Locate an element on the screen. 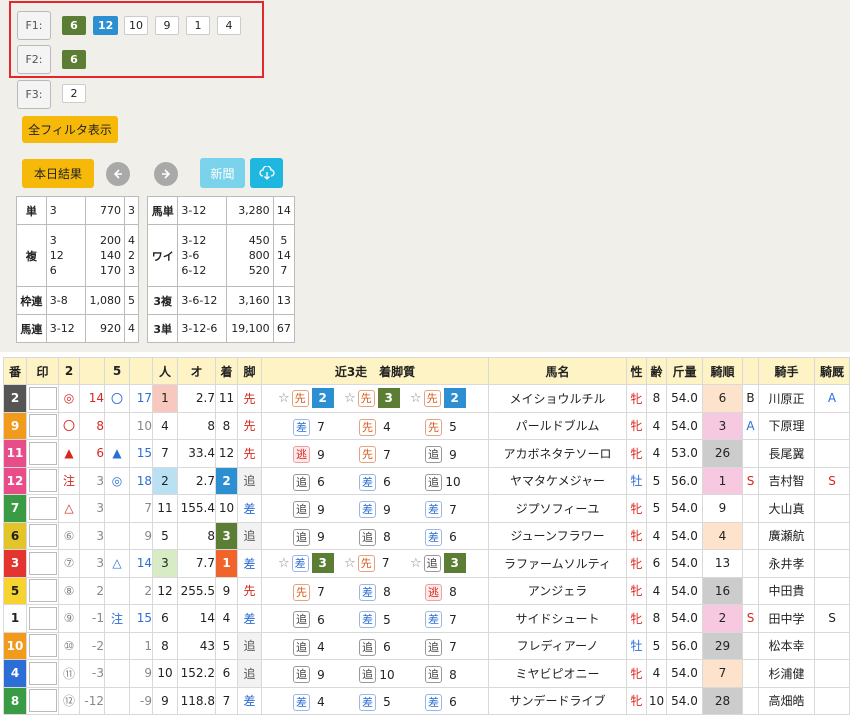  jockey-name: 田中学 is located at coordinates (786, 618).